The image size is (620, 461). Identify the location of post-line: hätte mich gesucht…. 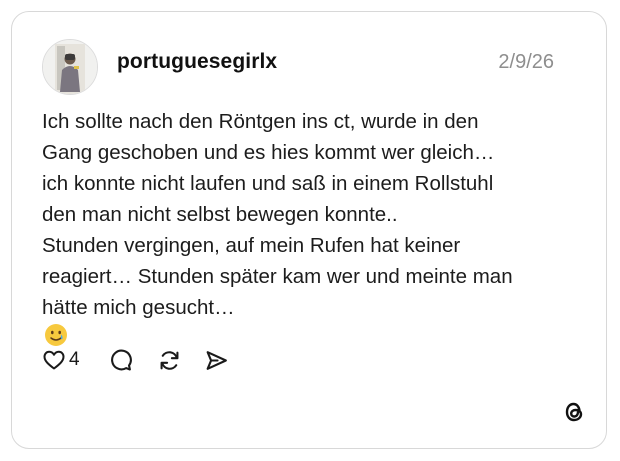
(138, 307).